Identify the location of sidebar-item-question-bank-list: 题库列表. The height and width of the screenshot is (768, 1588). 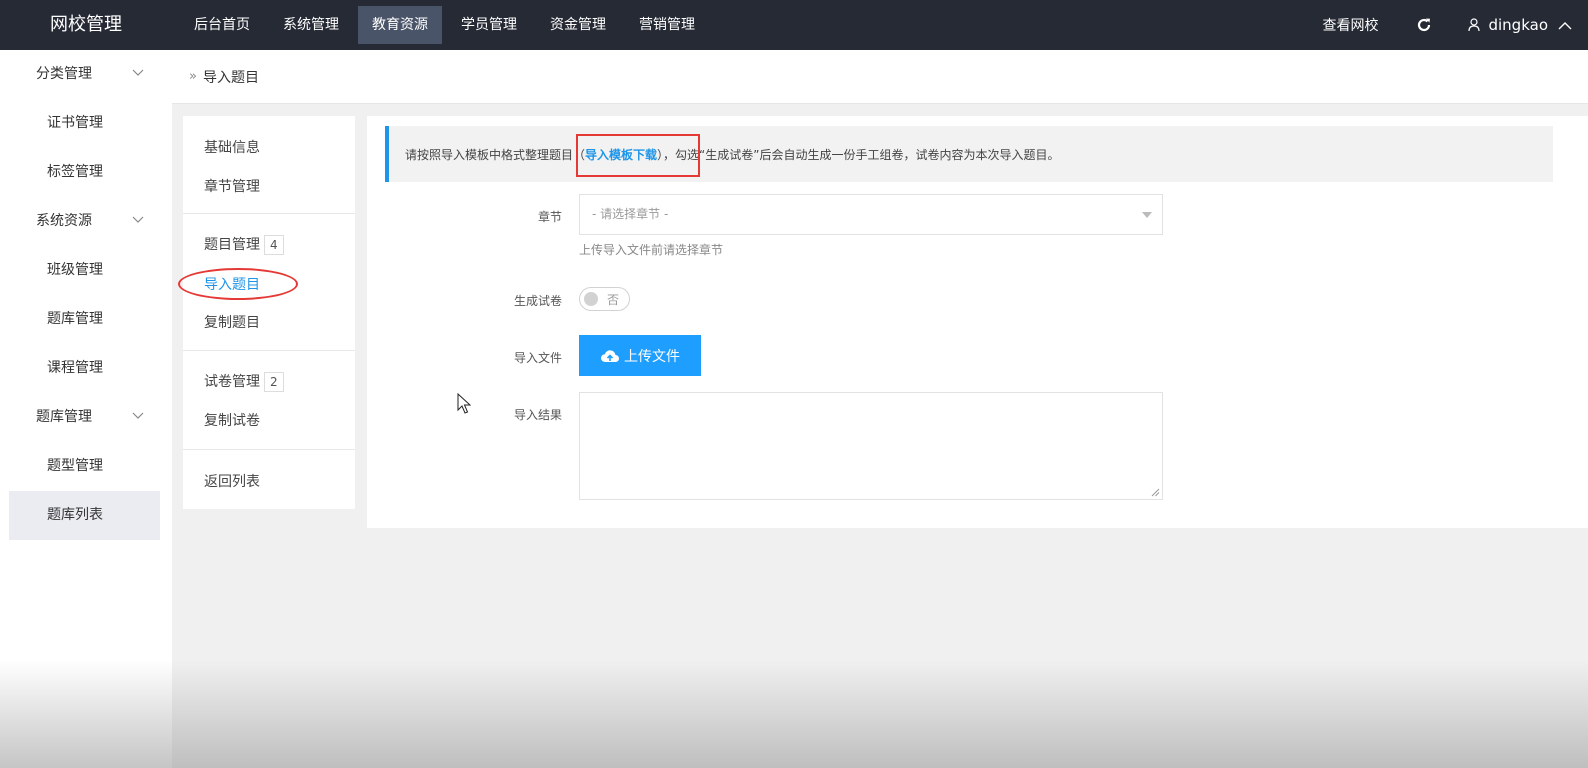
(84, 515).